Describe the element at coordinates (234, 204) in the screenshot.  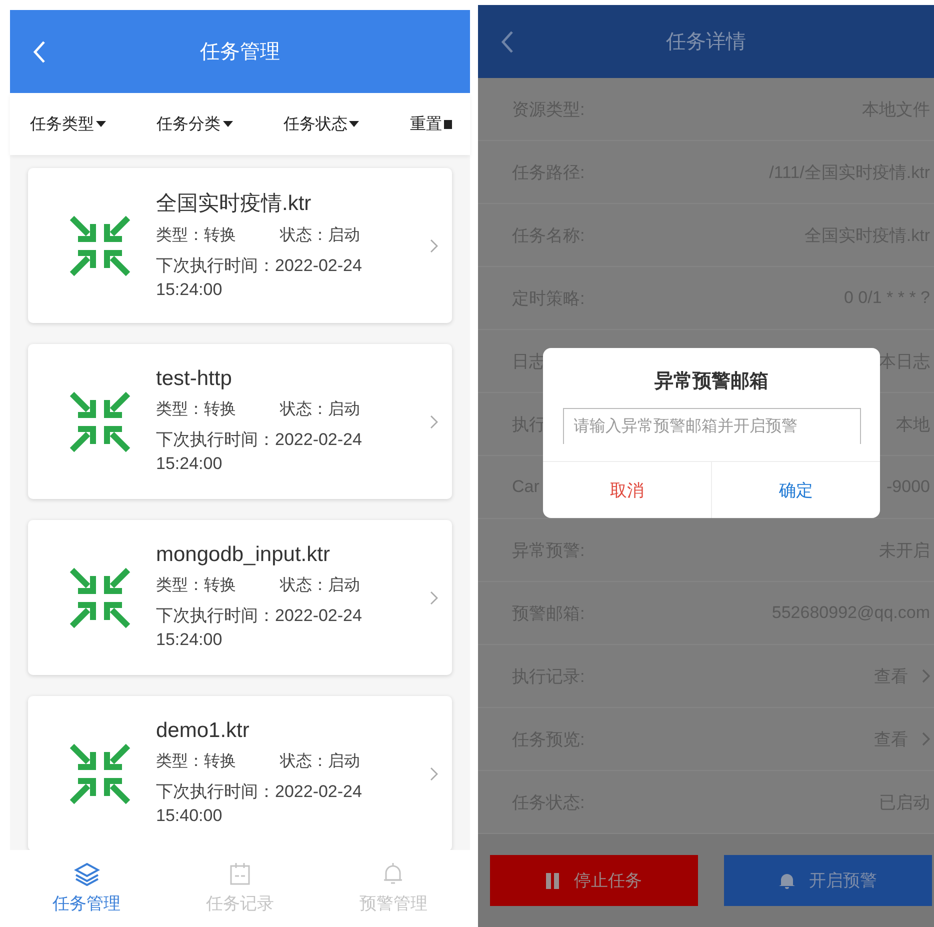
I see `task-name: 全国实时疫情.ktr` at that location.